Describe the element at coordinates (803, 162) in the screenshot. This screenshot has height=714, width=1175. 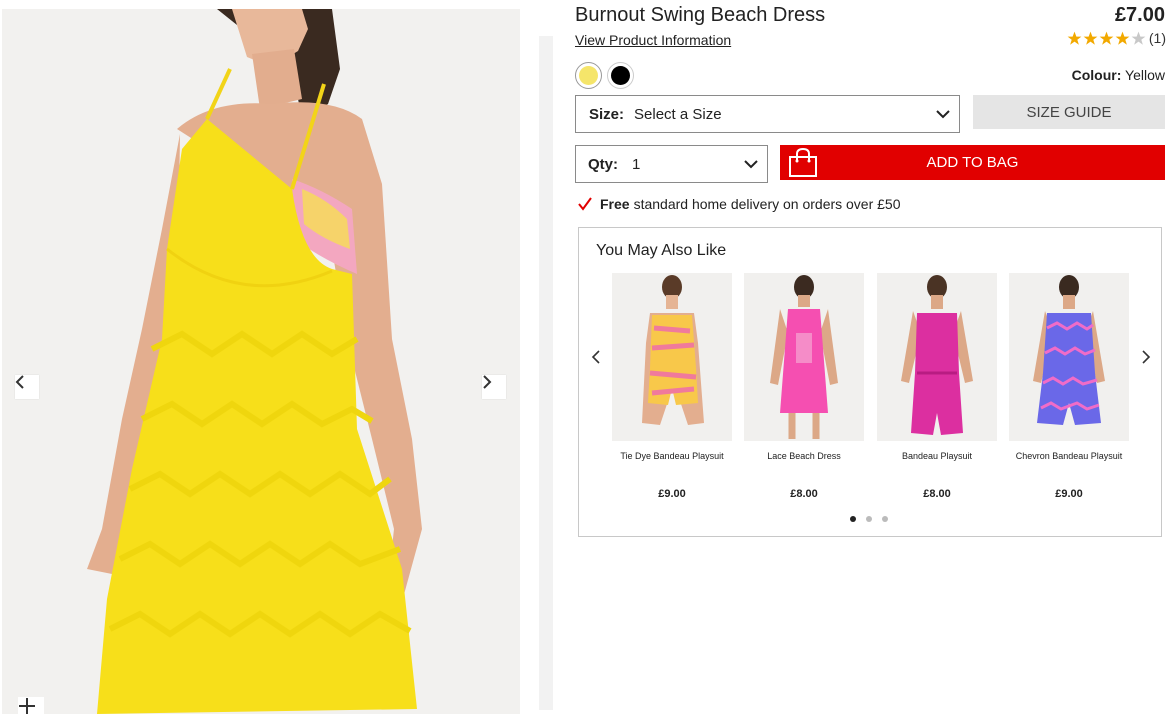
I see `shopping-bag-icon` at that location.